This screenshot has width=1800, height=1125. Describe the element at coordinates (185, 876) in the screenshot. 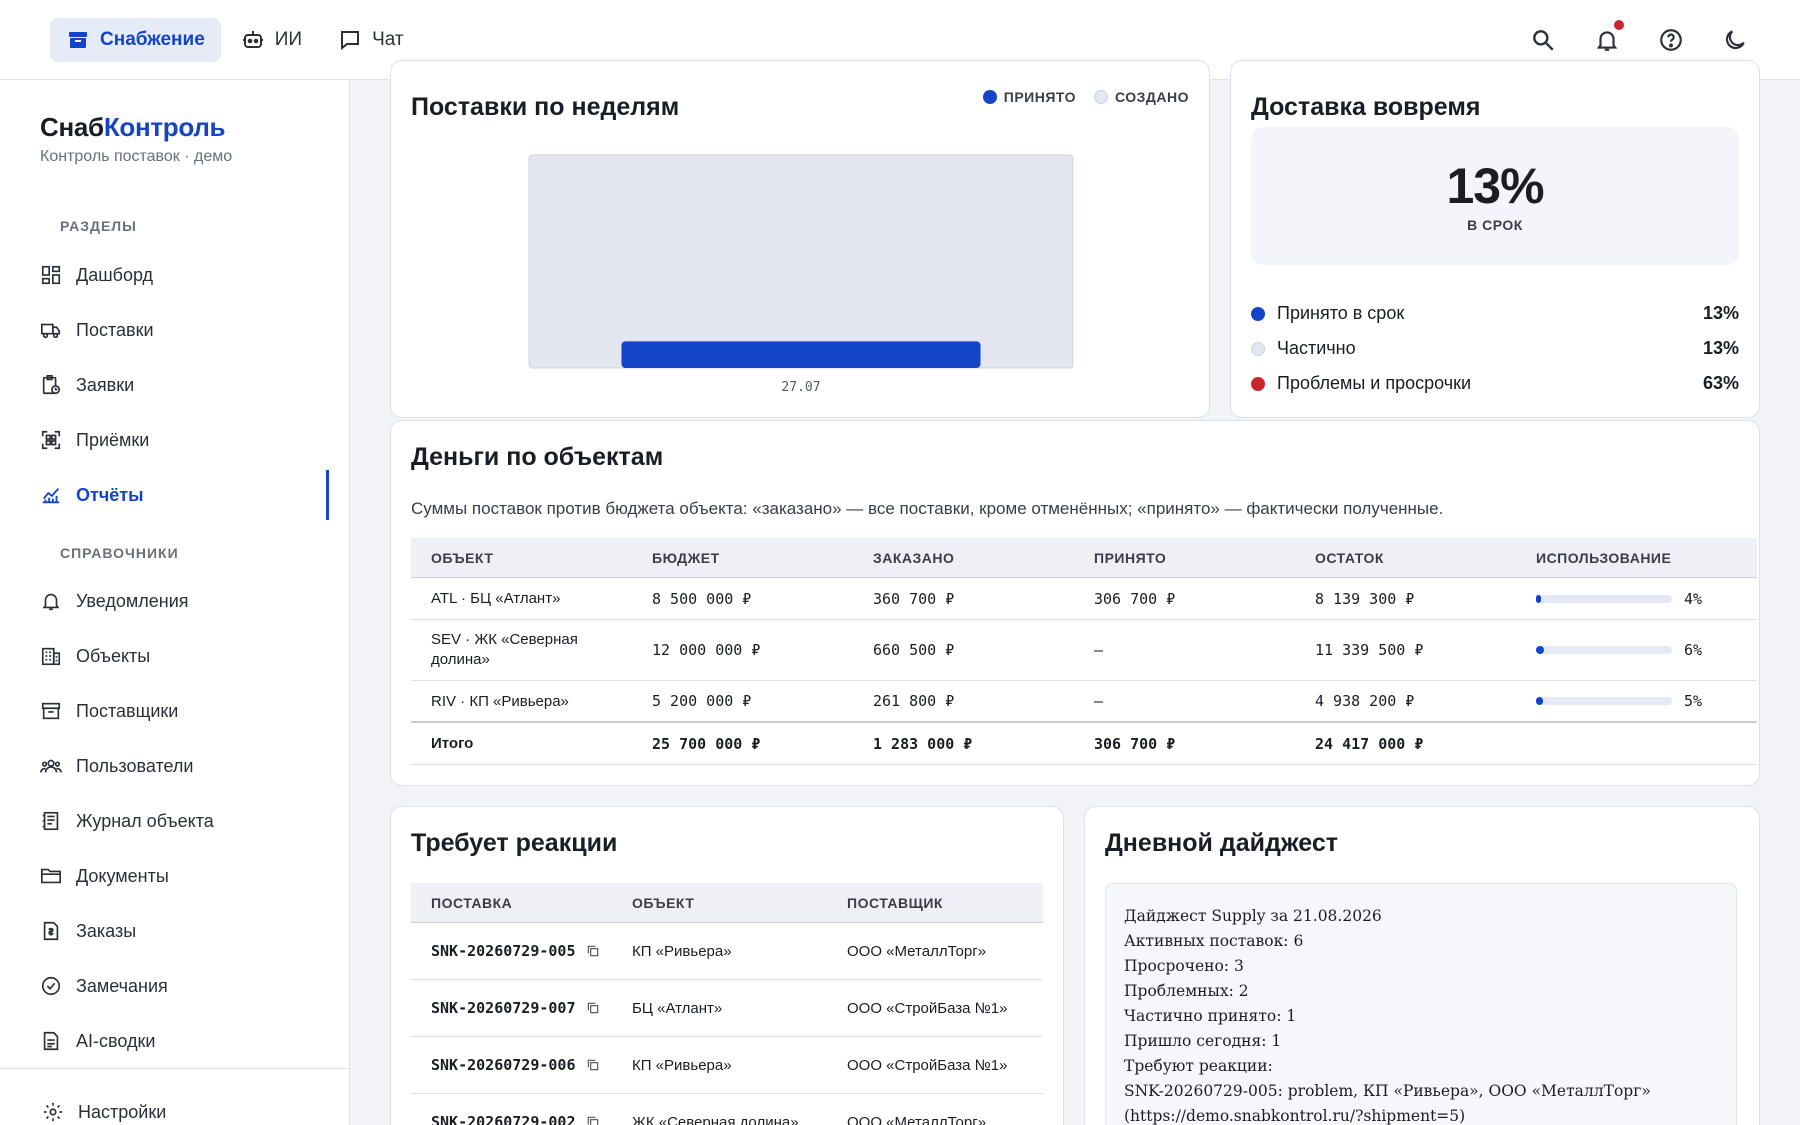

I see `sidebar-item-documents: Документы` at that location.